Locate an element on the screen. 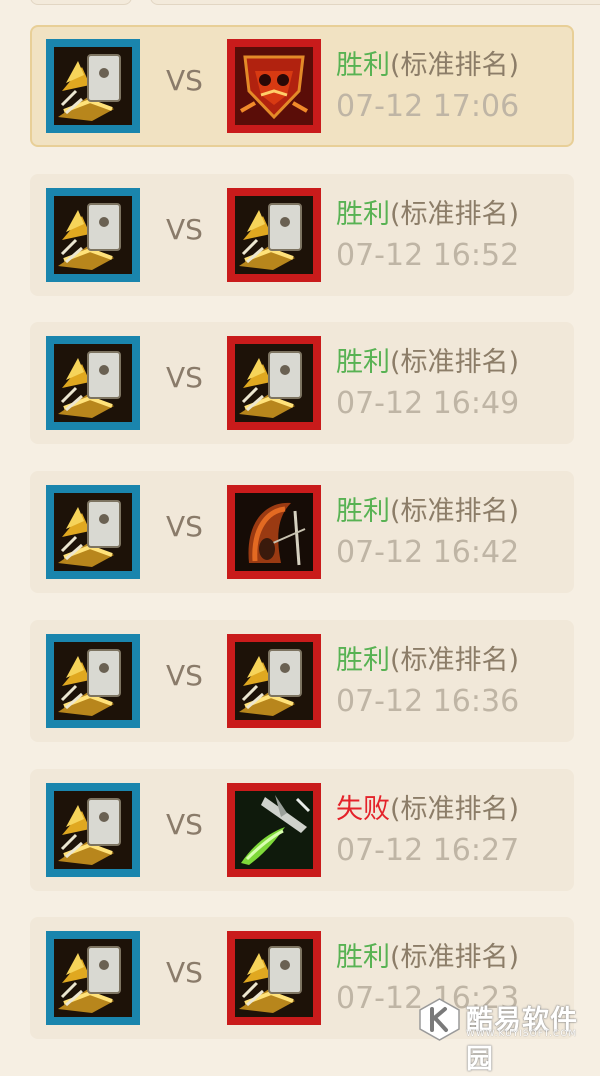 The height and width of the screenshot is (1076, 600). hooded-archer-hero-icon is located at coordinates (274, 532).